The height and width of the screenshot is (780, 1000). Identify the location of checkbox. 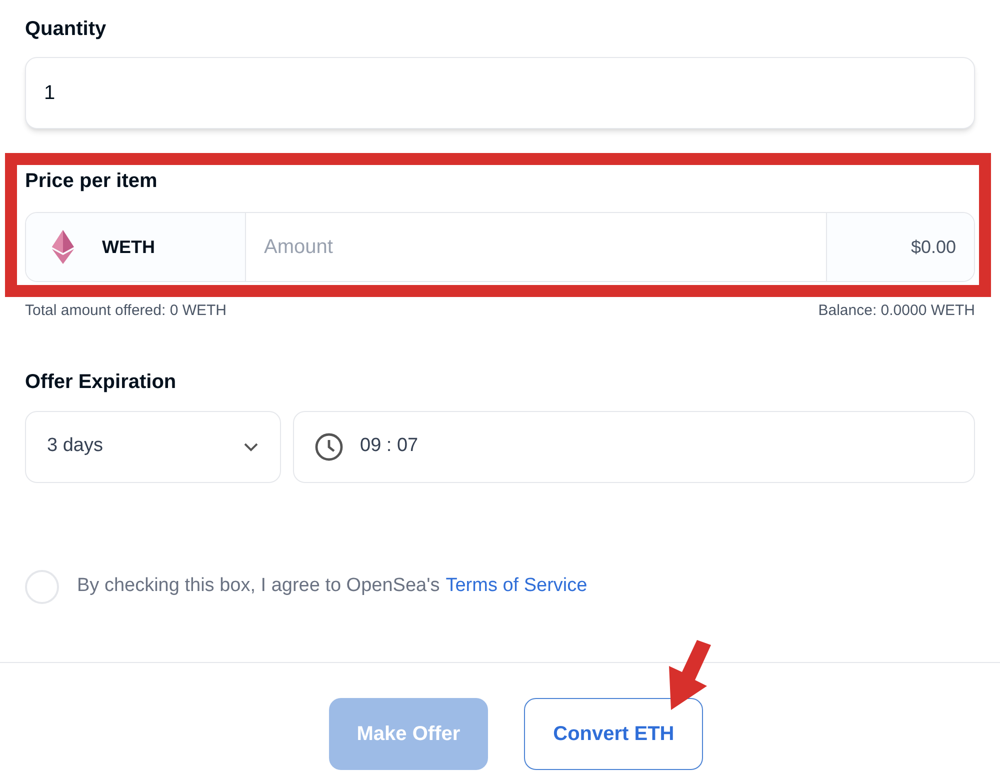
(42, 587).